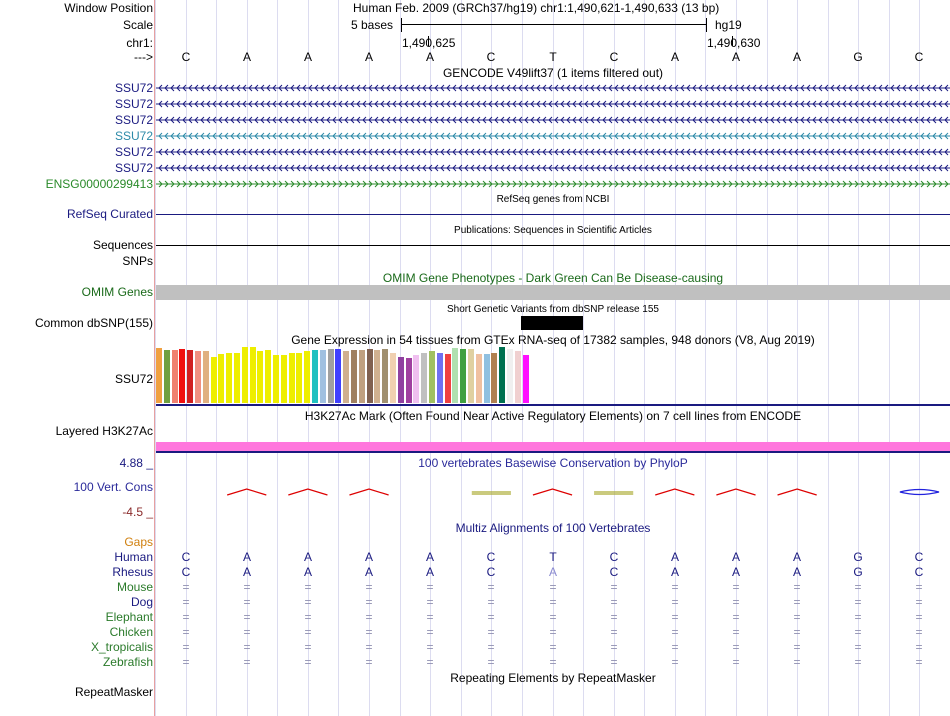 This screenshot has height=716, width=950. I want to click on species-label: Chicken, so click(131, 632).